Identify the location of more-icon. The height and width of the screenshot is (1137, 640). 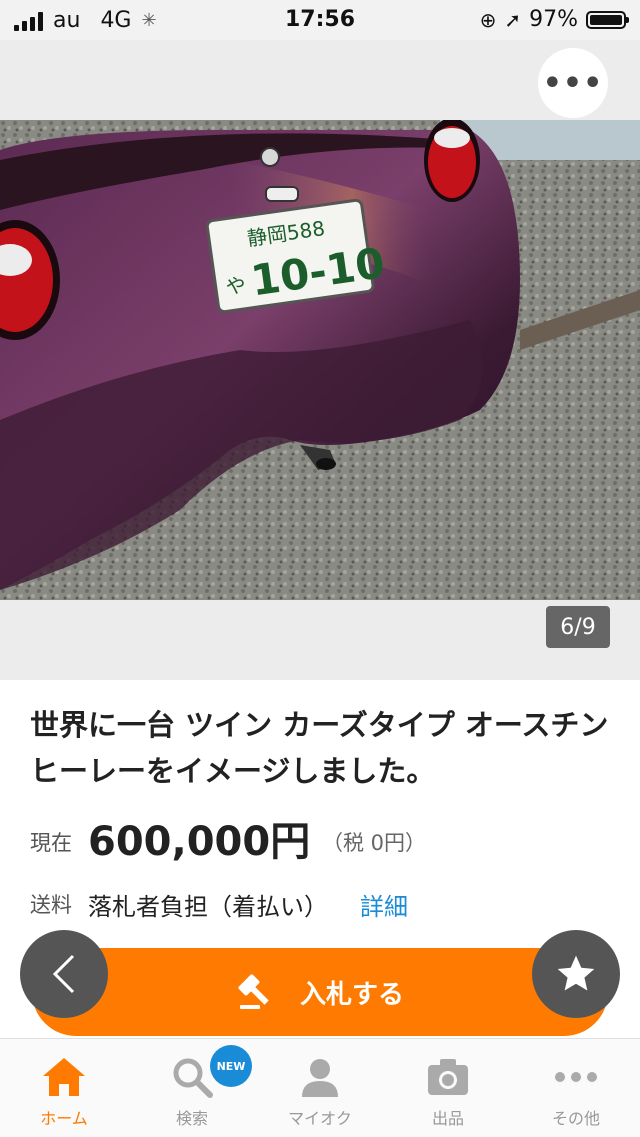
(576, 1077).